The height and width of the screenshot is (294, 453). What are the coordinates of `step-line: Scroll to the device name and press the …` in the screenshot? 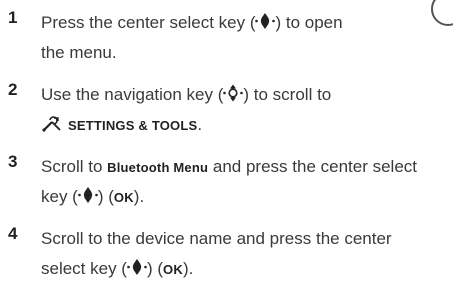 It's located at (243, 239).